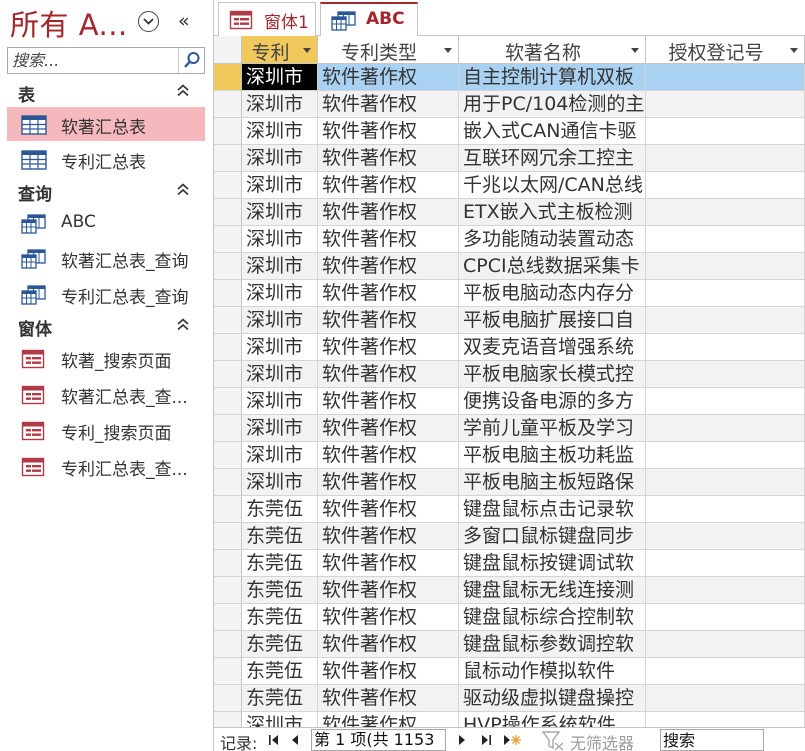 This screenshot has width=805, height=751. I want to click on nav-item: 软著汇总表_查询, so click(106, 258).